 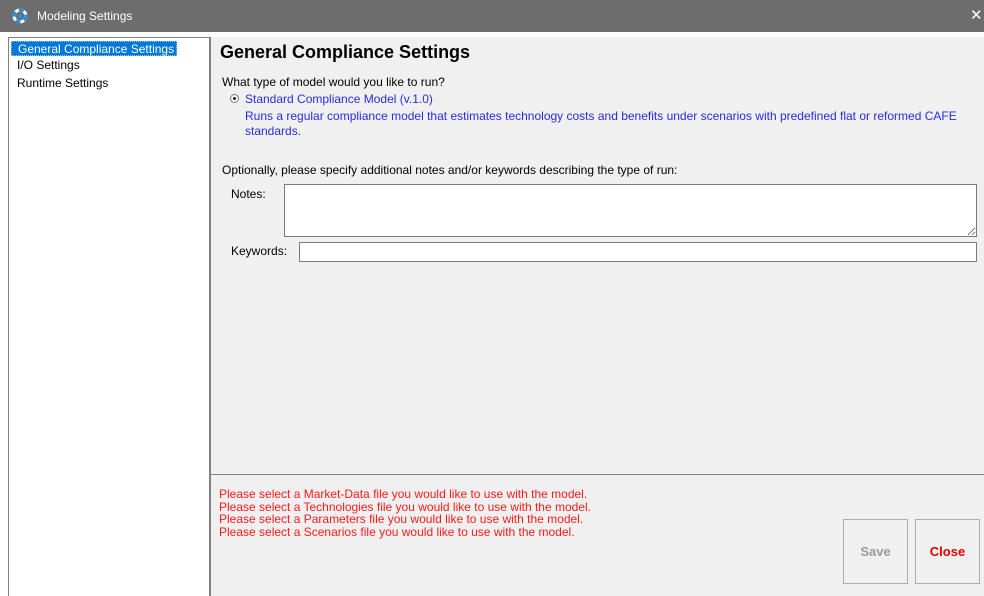 What do you see at coordinates (339, 99) in the screenshot?
I see `model-option-label: Standard Compliance Model (v.1.0)` at bounding box center [339, 99].